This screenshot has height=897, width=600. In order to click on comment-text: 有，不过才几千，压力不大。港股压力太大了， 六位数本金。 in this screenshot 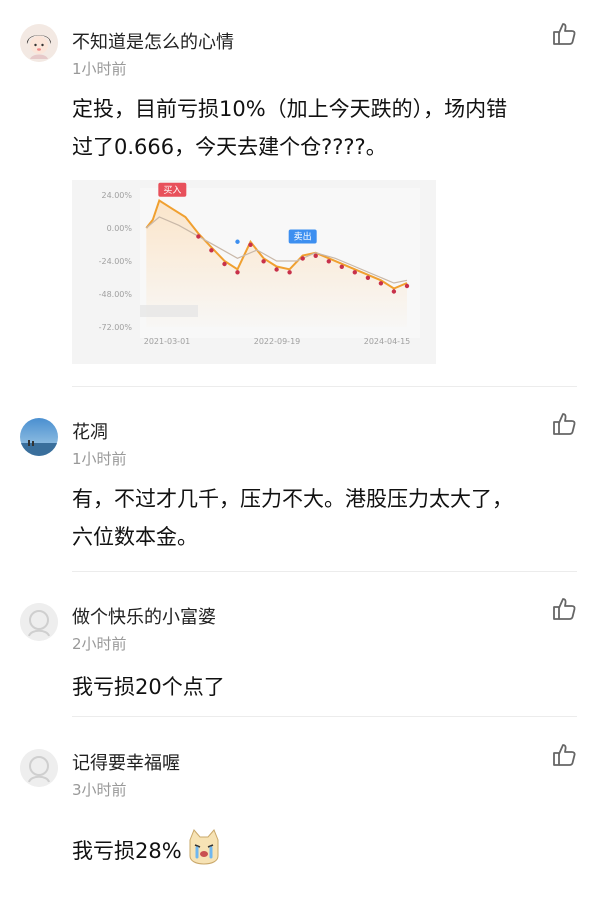, I will do `click(327, 518)`.